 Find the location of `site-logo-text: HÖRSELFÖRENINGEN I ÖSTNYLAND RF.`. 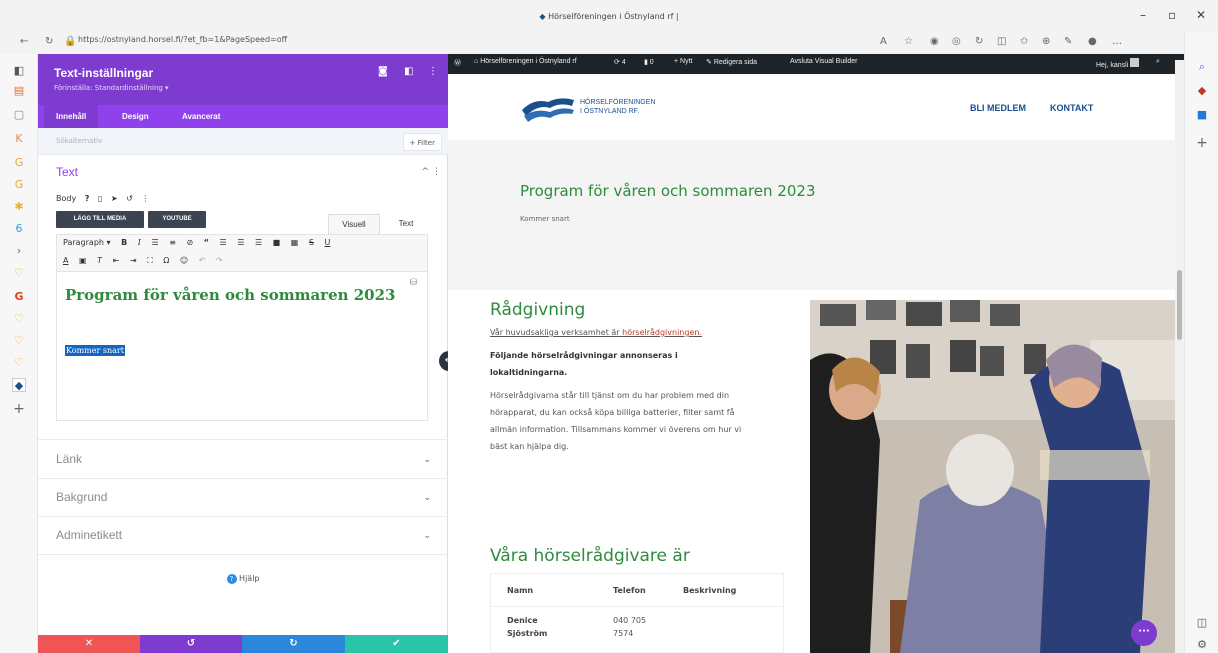

site-logo-text: HÖRSELFÖRENINGEN I ÖSTNYLAND RF. is located at coordinates (617, 107).